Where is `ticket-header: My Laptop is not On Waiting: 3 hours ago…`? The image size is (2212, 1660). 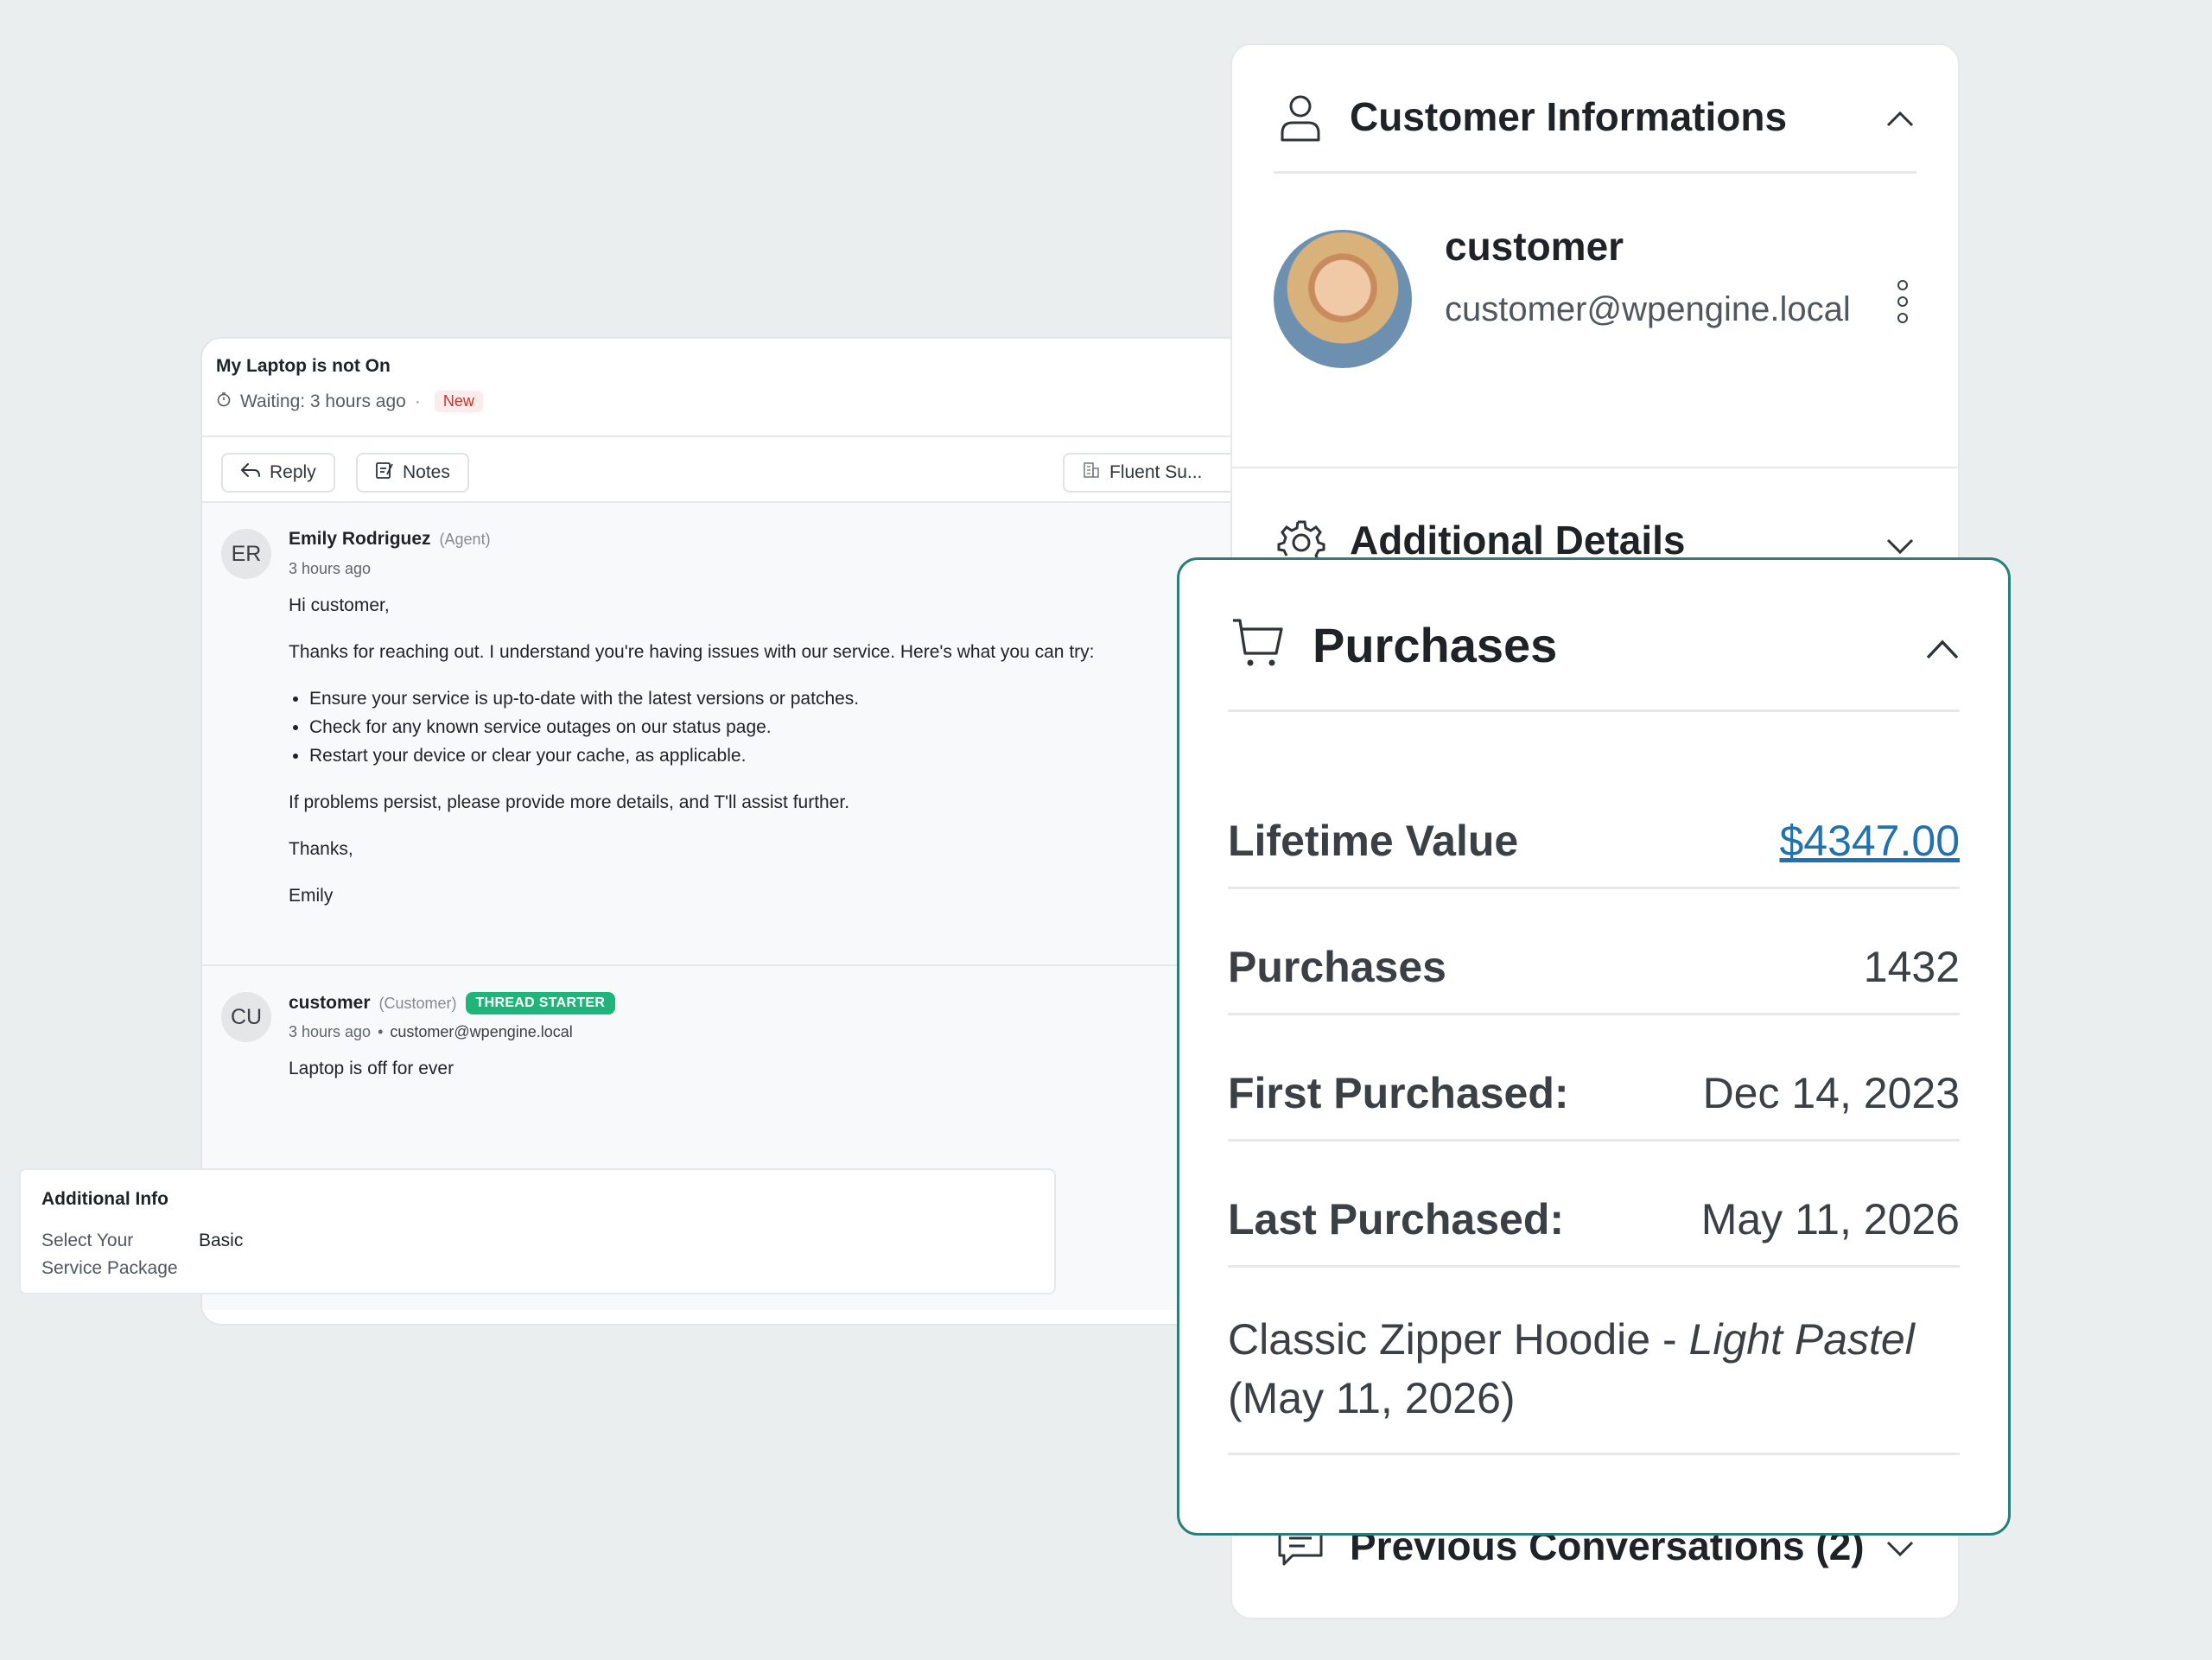
ticket-header: My Laptop is not On Waiting: 3 hours ago… is located at coordinates (738, 388).